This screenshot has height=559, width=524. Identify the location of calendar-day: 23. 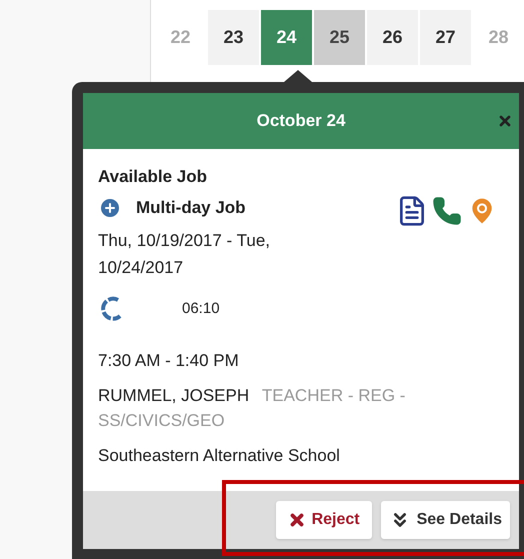
(233, 37).